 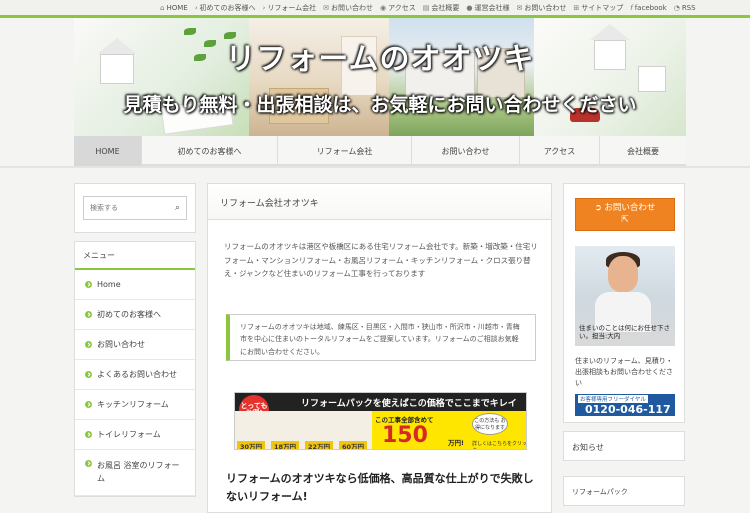 What do you see at coordinates (625, 220) in the screenshot?
I see `external-link-icon: ⇱` at bounding box center [625, 220].